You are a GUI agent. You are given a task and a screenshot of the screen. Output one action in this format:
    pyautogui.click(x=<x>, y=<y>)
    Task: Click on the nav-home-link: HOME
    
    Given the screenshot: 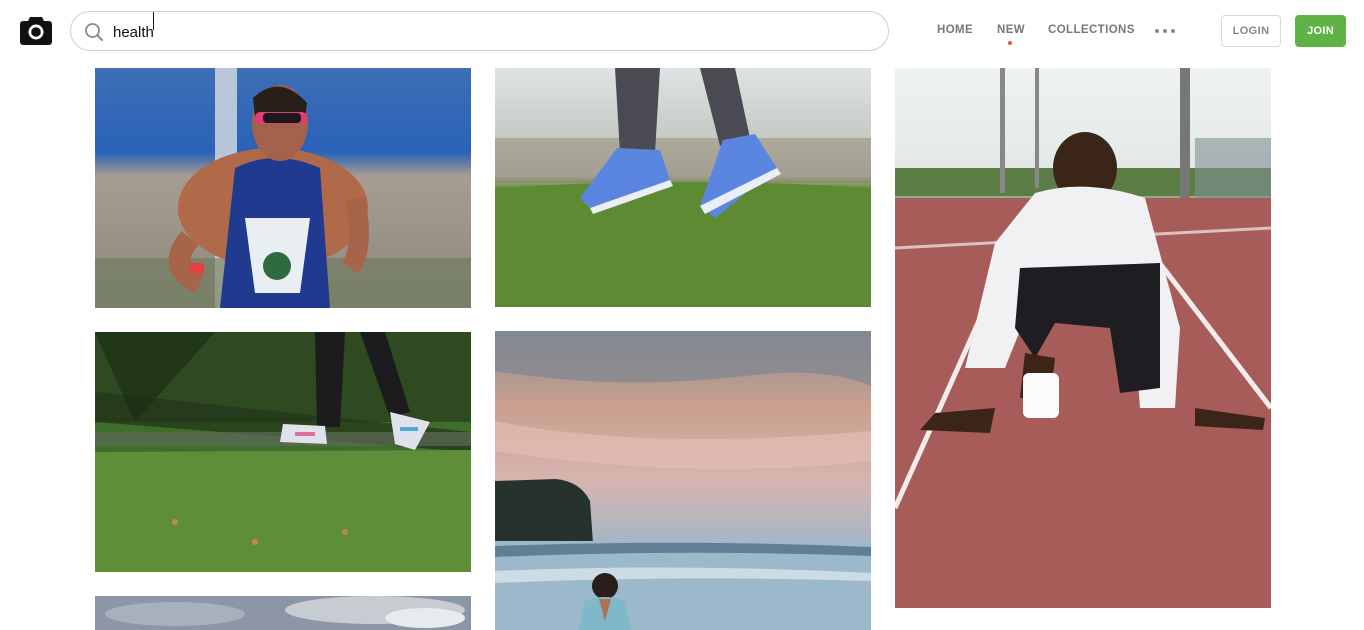 What is the action you would take?
    pyautogui.click(x=955, y=30)
    